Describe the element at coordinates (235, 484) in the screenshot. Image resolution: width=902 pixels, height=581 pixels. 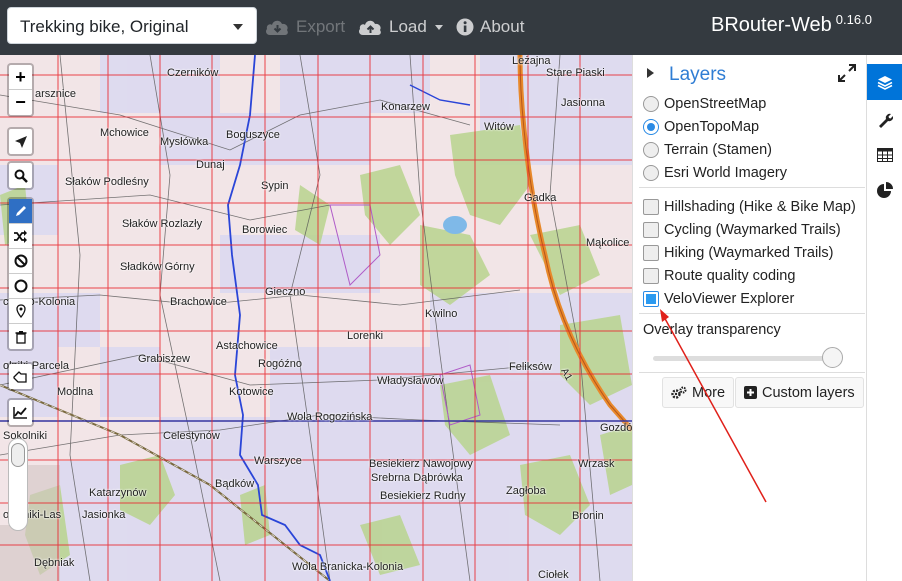
I see `place-label: Bądków` at that location.